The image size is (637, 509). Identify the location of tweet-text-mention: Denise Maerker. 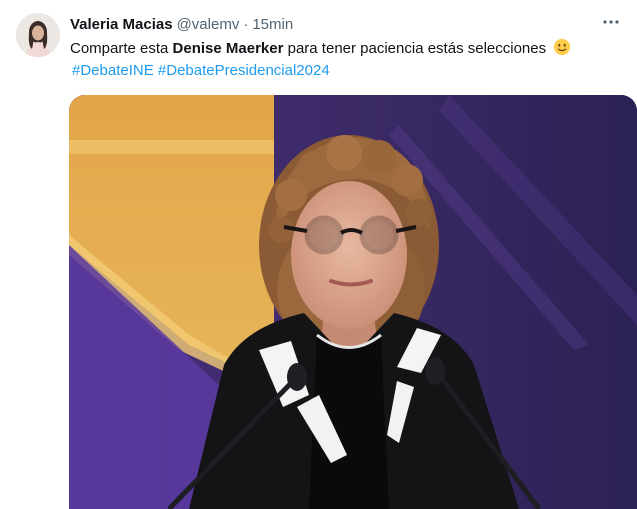
(228, 48).